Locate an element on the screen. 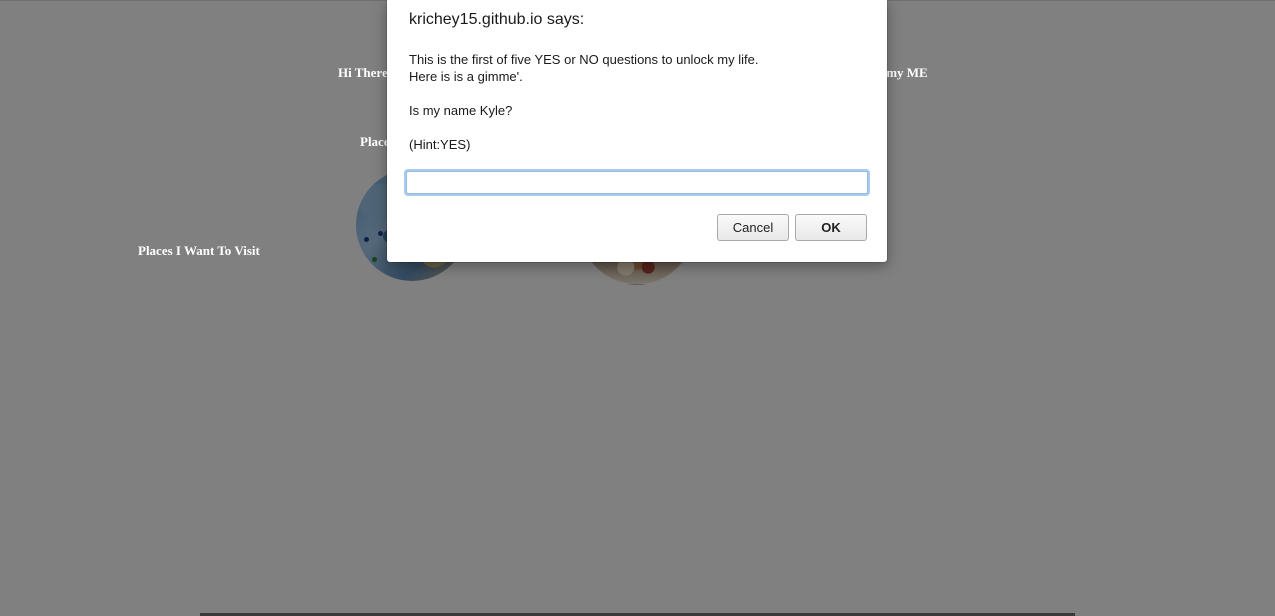  message-line: Here is is a gimme'. is located at coordinates (466, 76).